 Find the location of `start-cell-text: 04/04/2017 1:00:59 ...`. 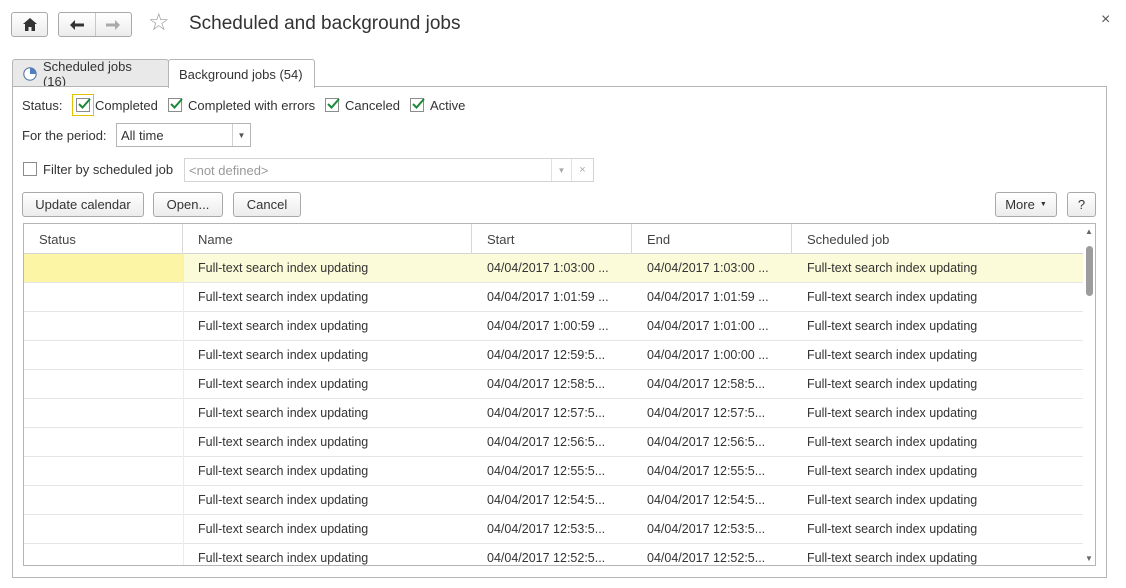

start-cell-text: 04/04/2017 1:00:59 ... is located at coordinates (548, 326).